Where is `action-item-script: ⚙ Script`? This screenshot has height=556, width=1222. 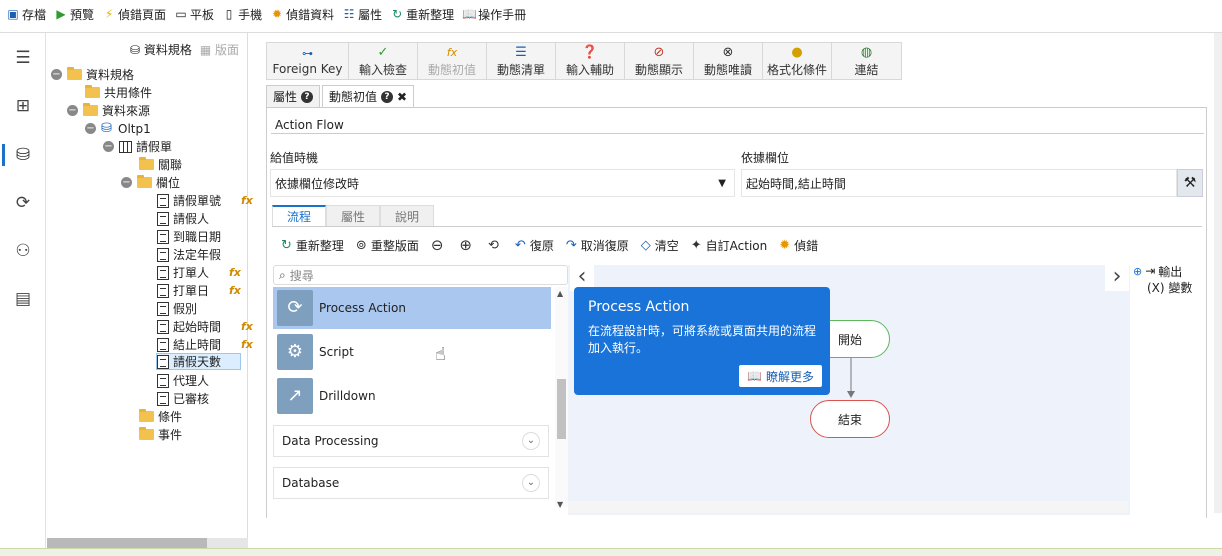 action-item-script: ⚙ Script is located at coordinates (412, 352).